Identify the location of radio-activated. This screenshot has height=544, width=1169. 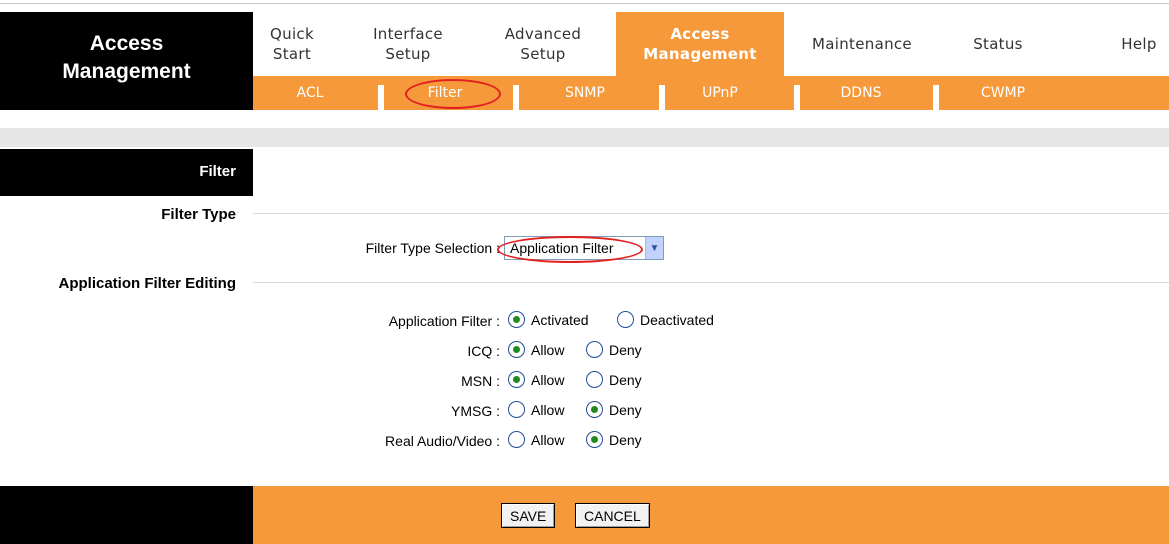
(516, 319).